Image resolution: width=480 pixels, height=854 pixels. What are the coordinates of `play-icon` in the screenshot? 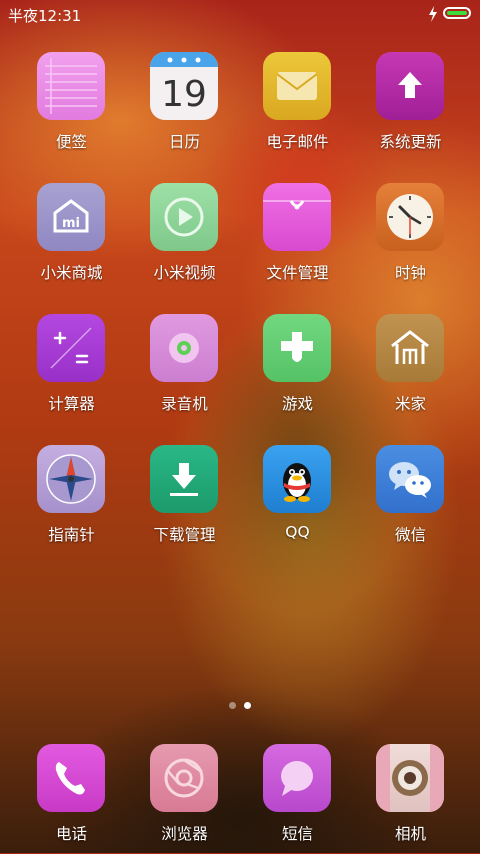 It's located at (184, 217).